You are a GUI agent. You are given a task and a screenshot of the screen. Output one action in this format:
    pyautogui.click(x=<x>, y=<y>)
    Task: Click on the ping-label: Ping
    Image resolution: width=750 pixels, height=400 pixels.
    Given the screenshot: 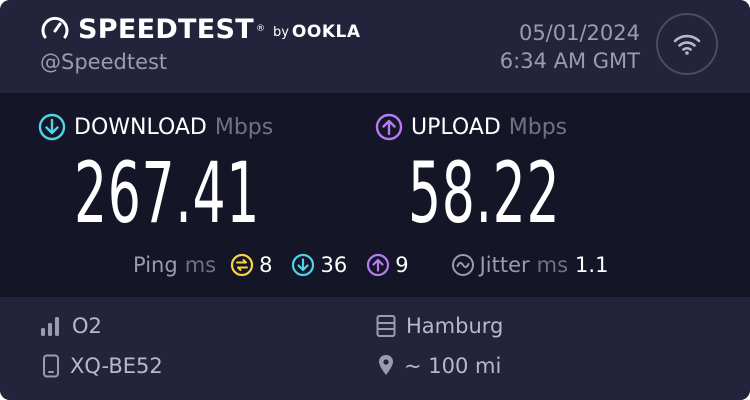 What is the action you would take?
    pyautogui.click(x=155, y=265)
    